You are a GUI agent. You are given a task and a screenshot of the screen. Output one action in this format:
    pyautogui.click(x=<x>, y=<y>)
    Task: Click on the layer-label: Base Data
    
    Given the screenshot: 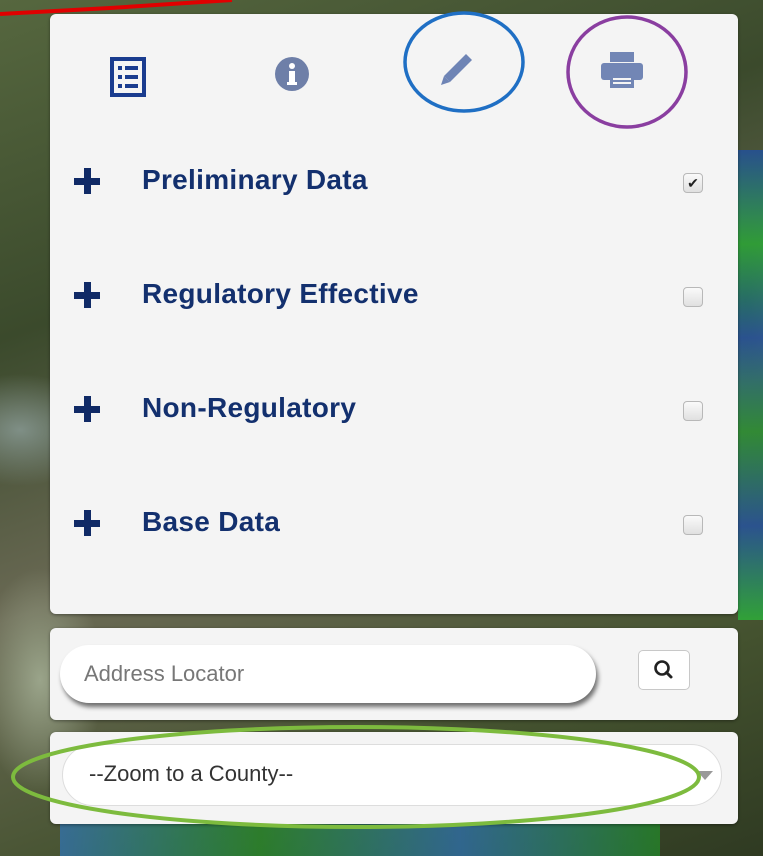 What is the action you would take?
    pyautogui.click(x=211, y=522)
    